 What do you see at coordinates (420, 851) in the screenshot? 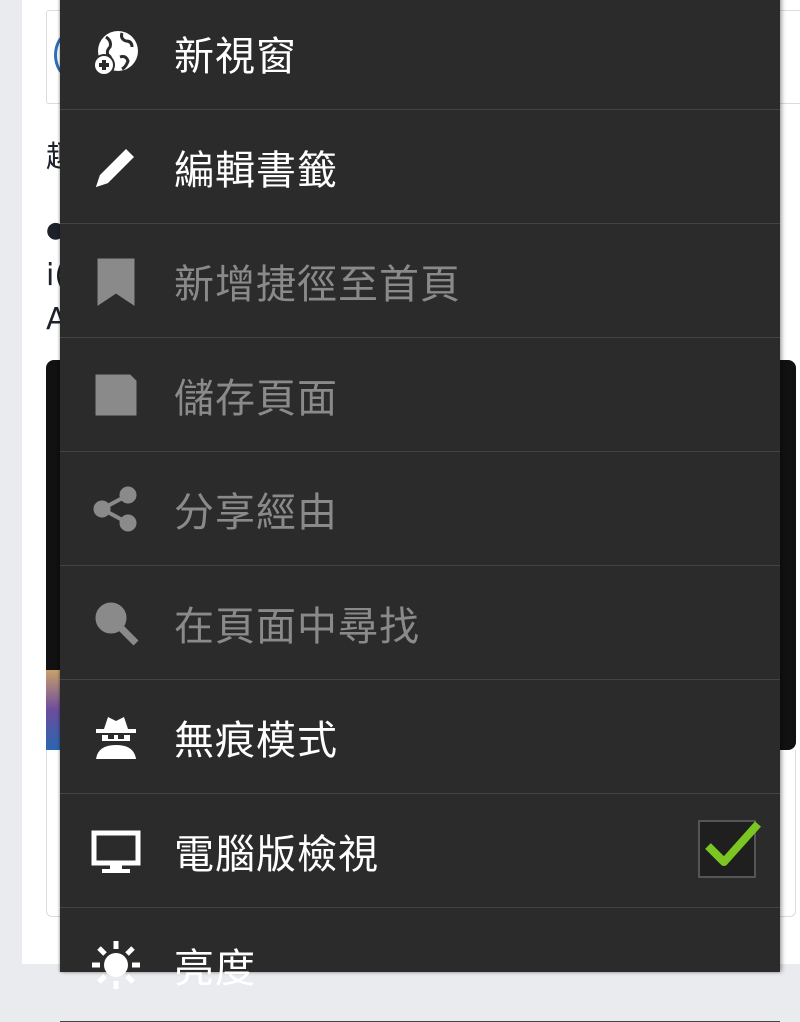
I see `menu-item-desktop-view: 電腦版檢視` at bounding box center [420, 851].